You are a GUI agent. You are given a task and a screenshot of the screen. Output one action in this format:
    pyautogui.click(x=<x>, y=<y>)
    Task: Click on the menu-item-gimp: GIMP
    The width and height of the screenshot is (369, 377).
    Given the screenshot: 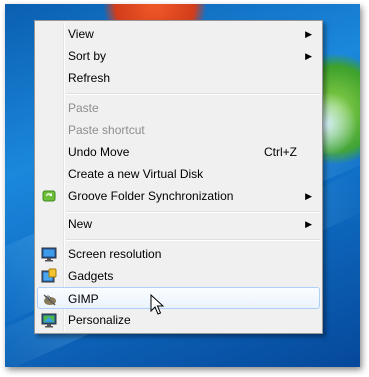 What is the action you would take?
    pyautogui.click(x=178, y=298)
    